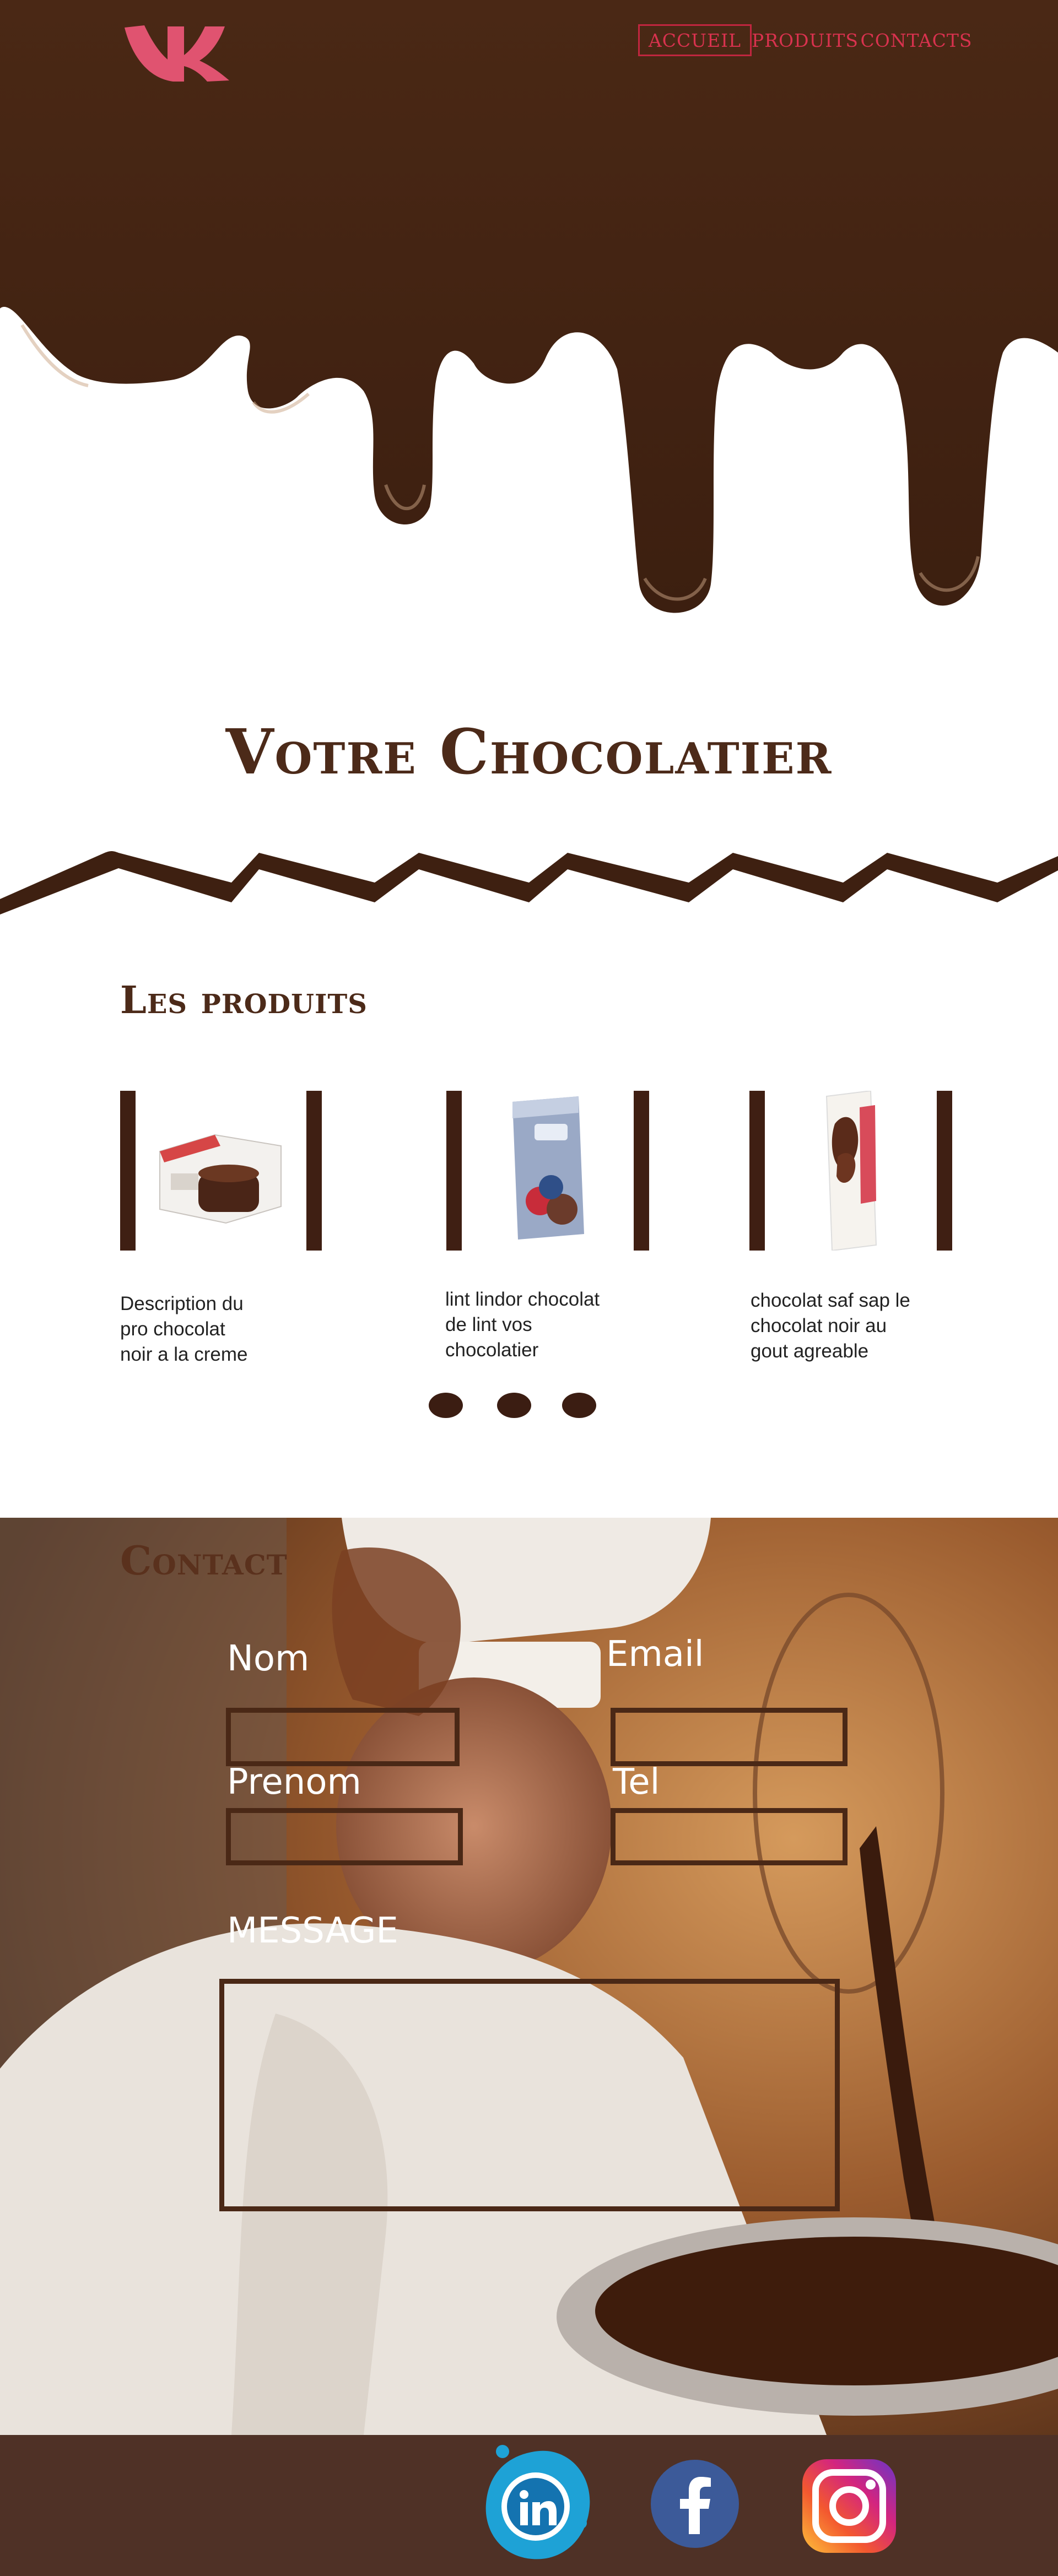 Image resolution: width=1058 pixels, height=2576 pixels. Describe the element at coordinates (529, 2095) in the screenshot. I see `message-textarea` at that location.